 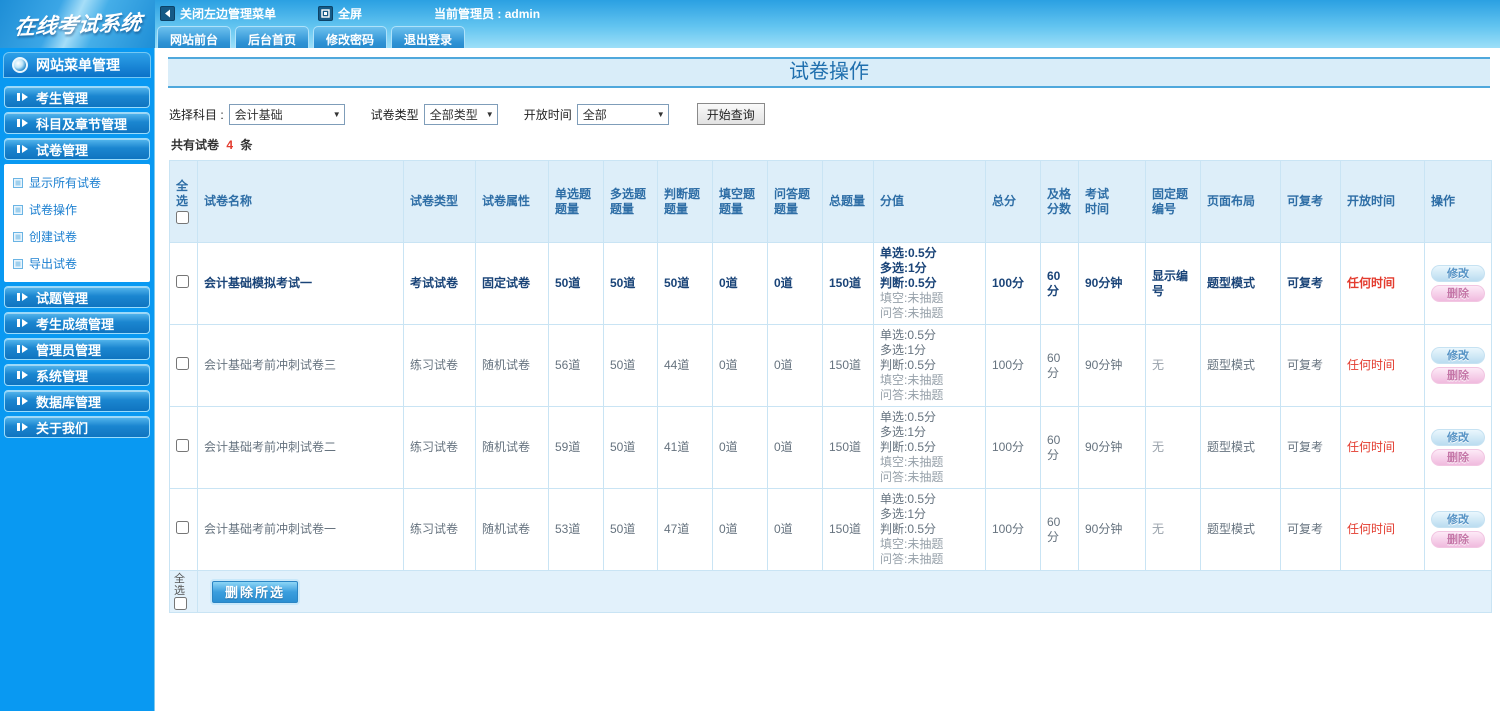 I want to click on submenu-create-paper: 创建试卷, so click(x=77, y=236).